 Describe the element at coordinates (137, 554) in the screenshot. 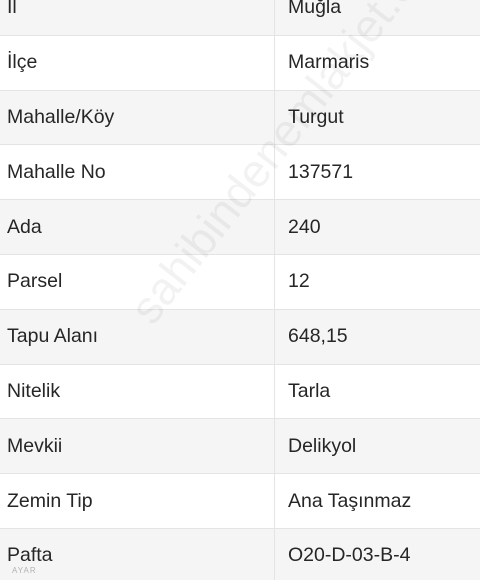

I see `row-label: Pafta` at that location.